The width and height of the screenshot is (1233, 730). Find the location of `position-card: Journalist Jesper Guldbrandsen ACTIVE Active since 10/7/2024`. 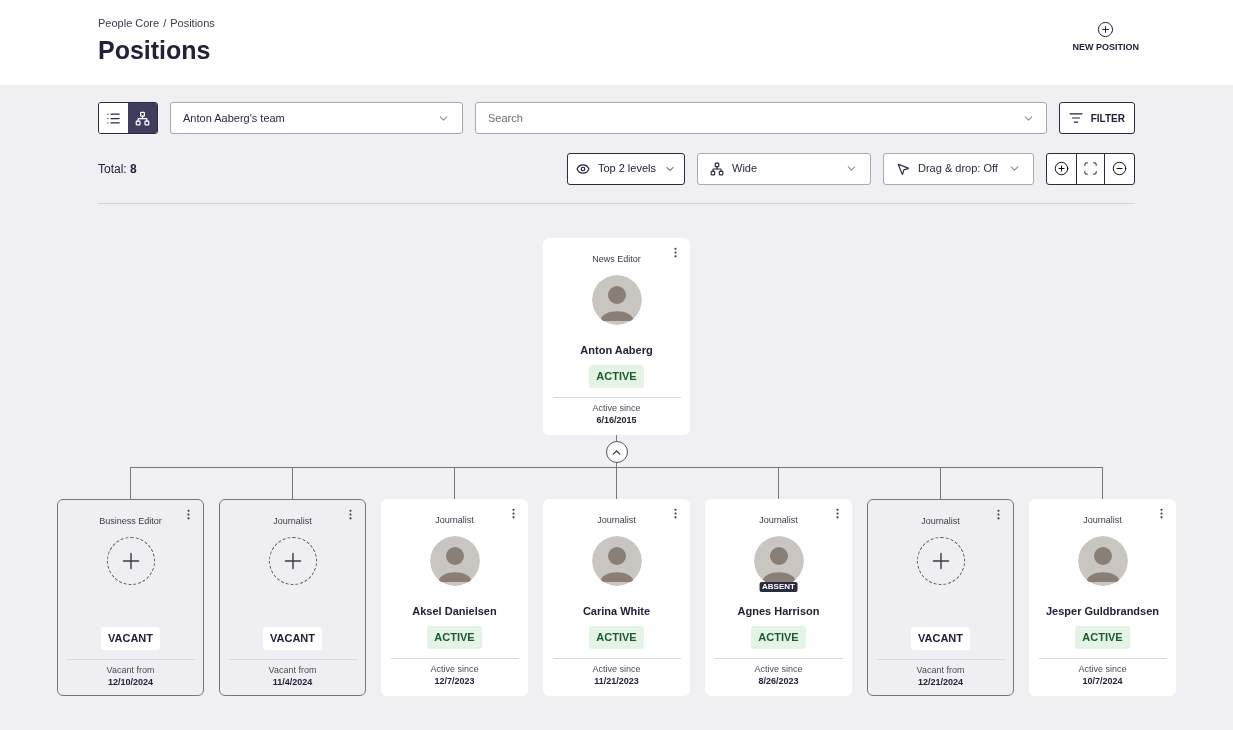

position-card: Journalist Jesper Guldbrandsen ACTIVE Active since 10/7/2024 is located at coordinates (1102, 597).